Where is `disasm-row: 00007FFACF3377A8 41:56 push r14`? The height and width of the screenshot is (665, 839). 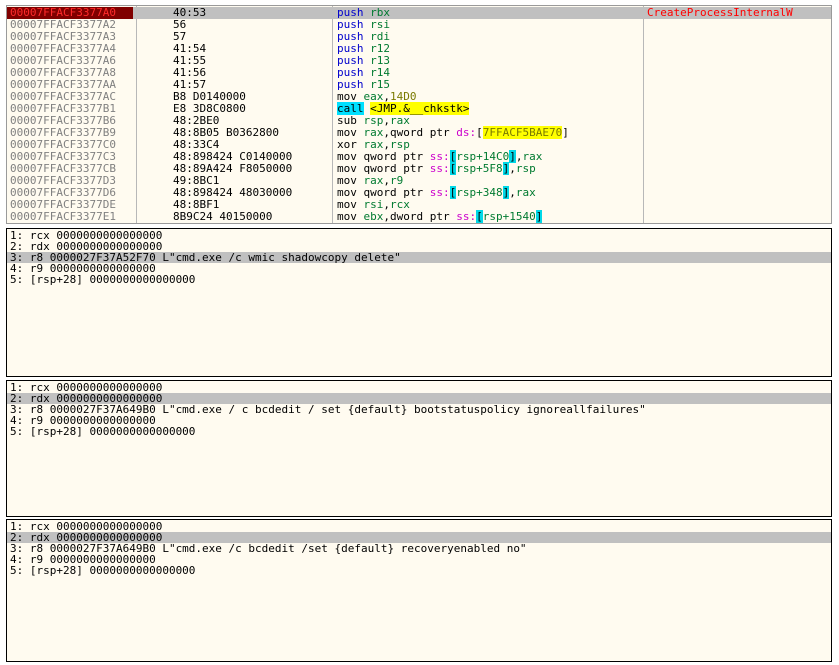 disasm-row: 00007FFACF3377A8 41:56 push r14 is located at coordinates (419, 73).